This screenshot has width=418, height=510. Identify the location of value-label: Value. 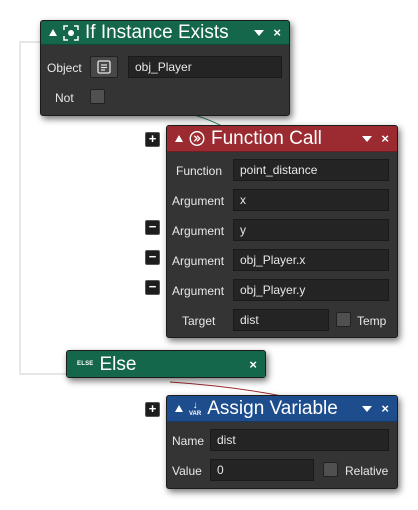
(187, 471).